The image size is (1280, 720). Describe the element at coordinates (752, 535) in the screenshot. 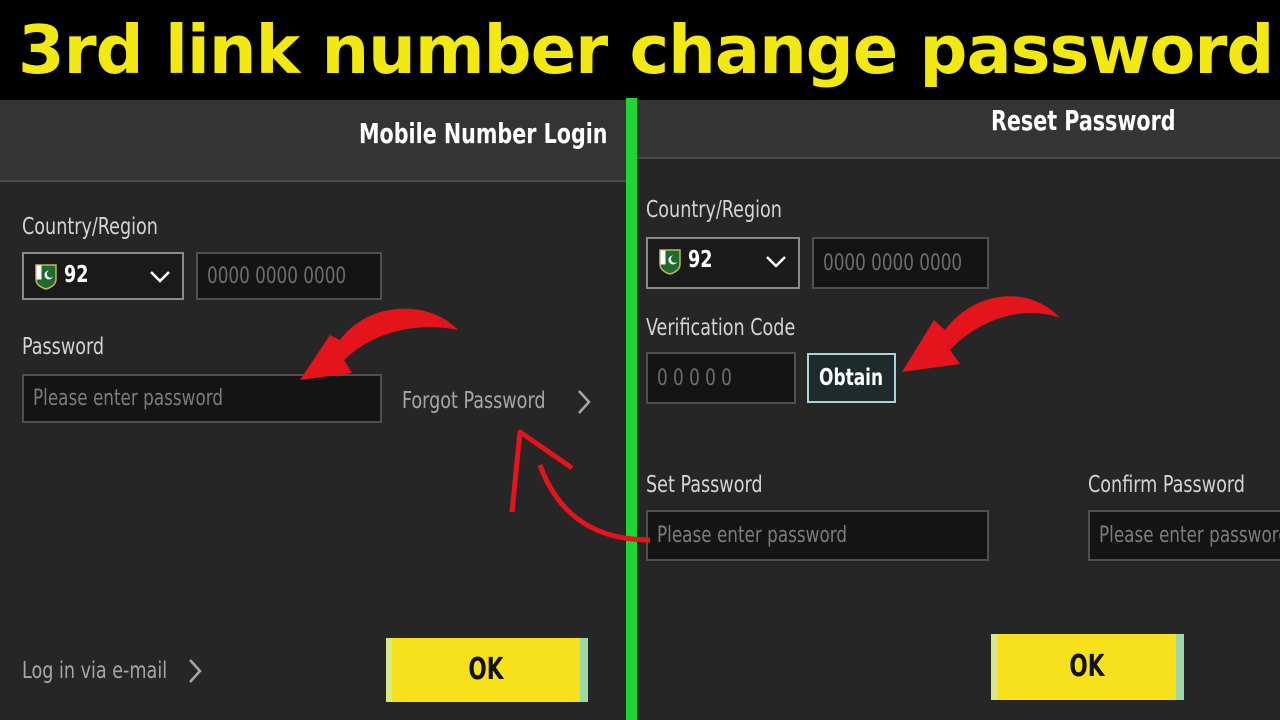

I see `set-password-placeholder: Please enter password` at that location.